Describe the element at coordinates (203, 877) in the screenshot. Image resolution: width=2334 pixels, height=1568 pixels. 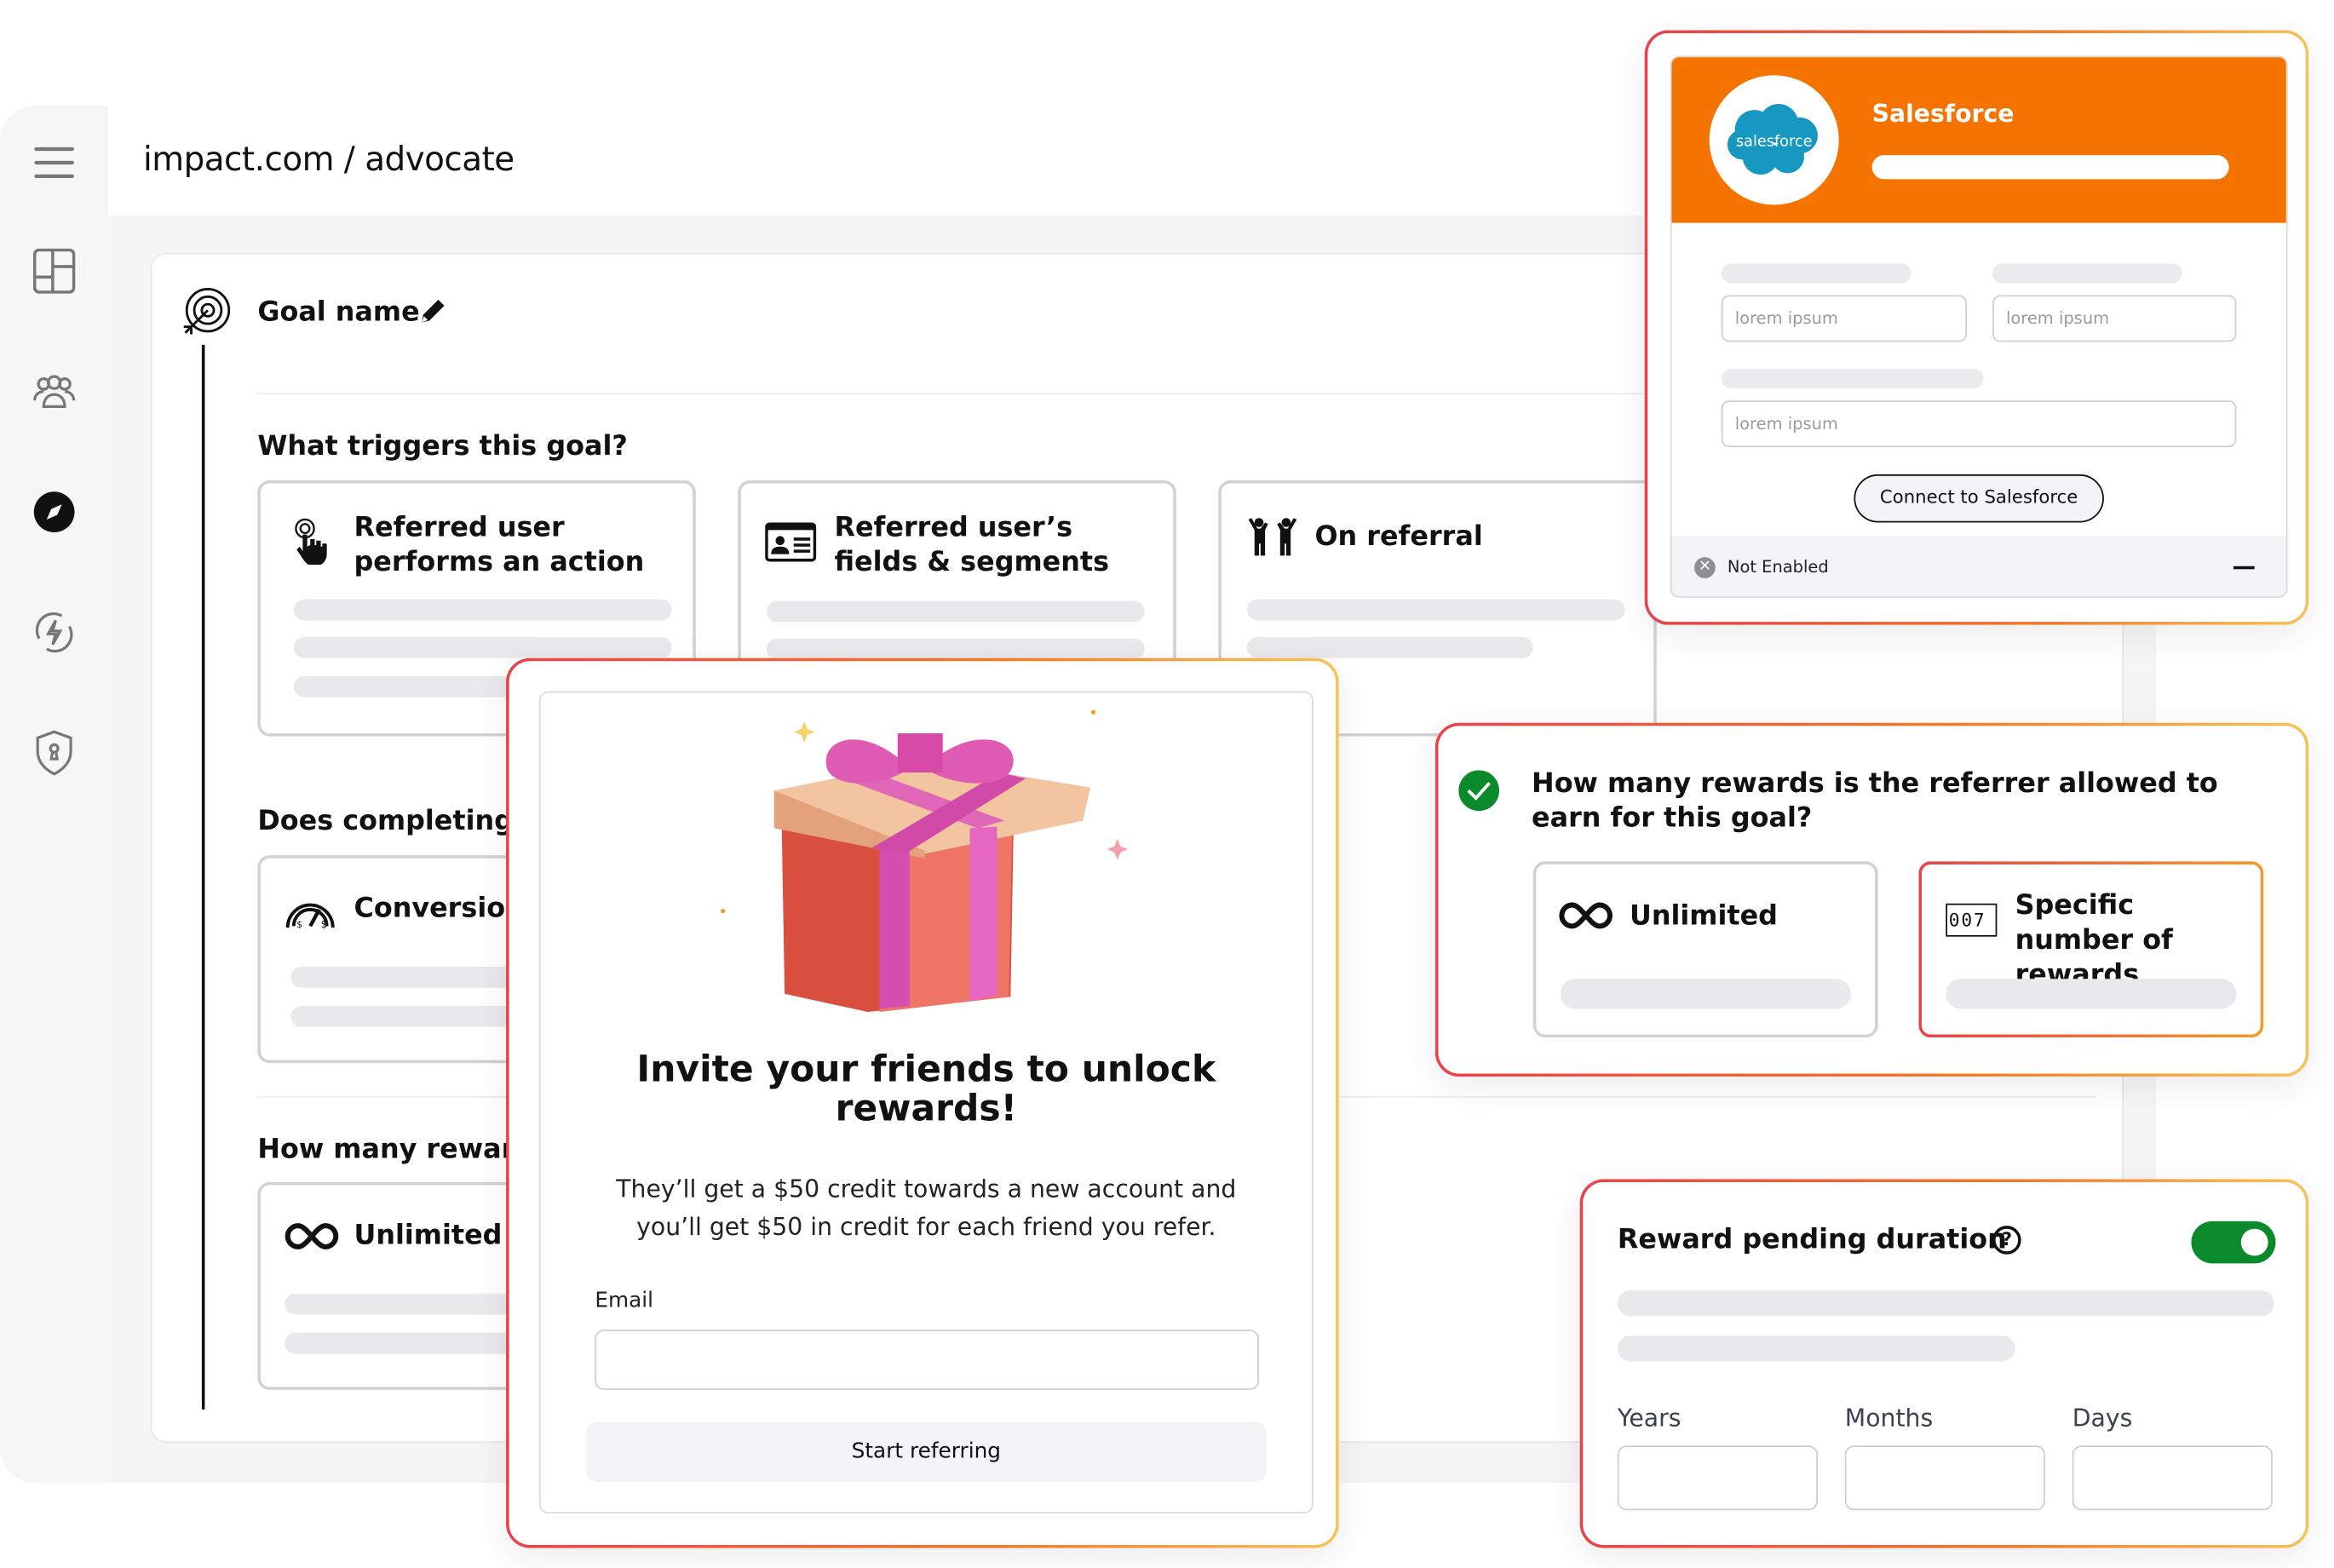
I see `timeline-line` at that location.